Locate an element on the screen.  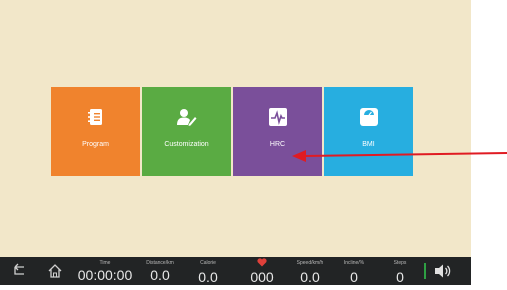
time-label: Time is located at coordinates (105, 263).